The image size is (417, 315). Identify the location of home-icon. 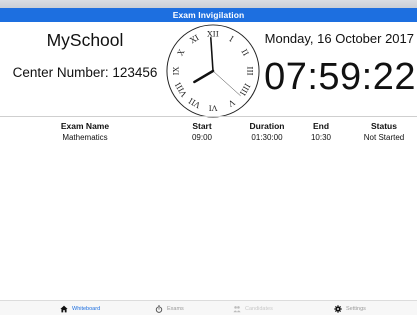
(64, 308).